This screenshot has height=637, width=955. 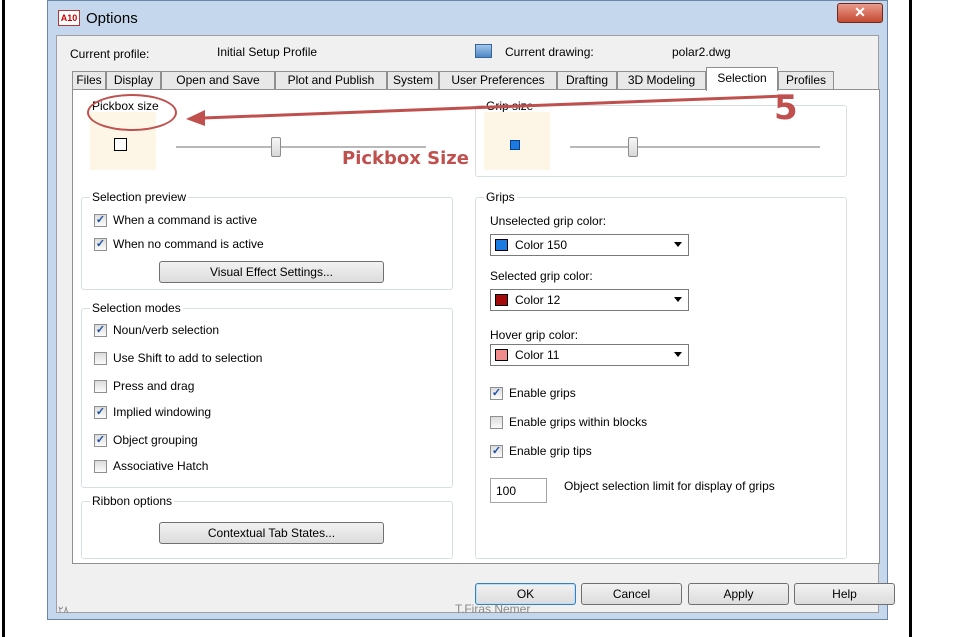 I want to click on page-number: ٢٨, so click(x=63, y=610).